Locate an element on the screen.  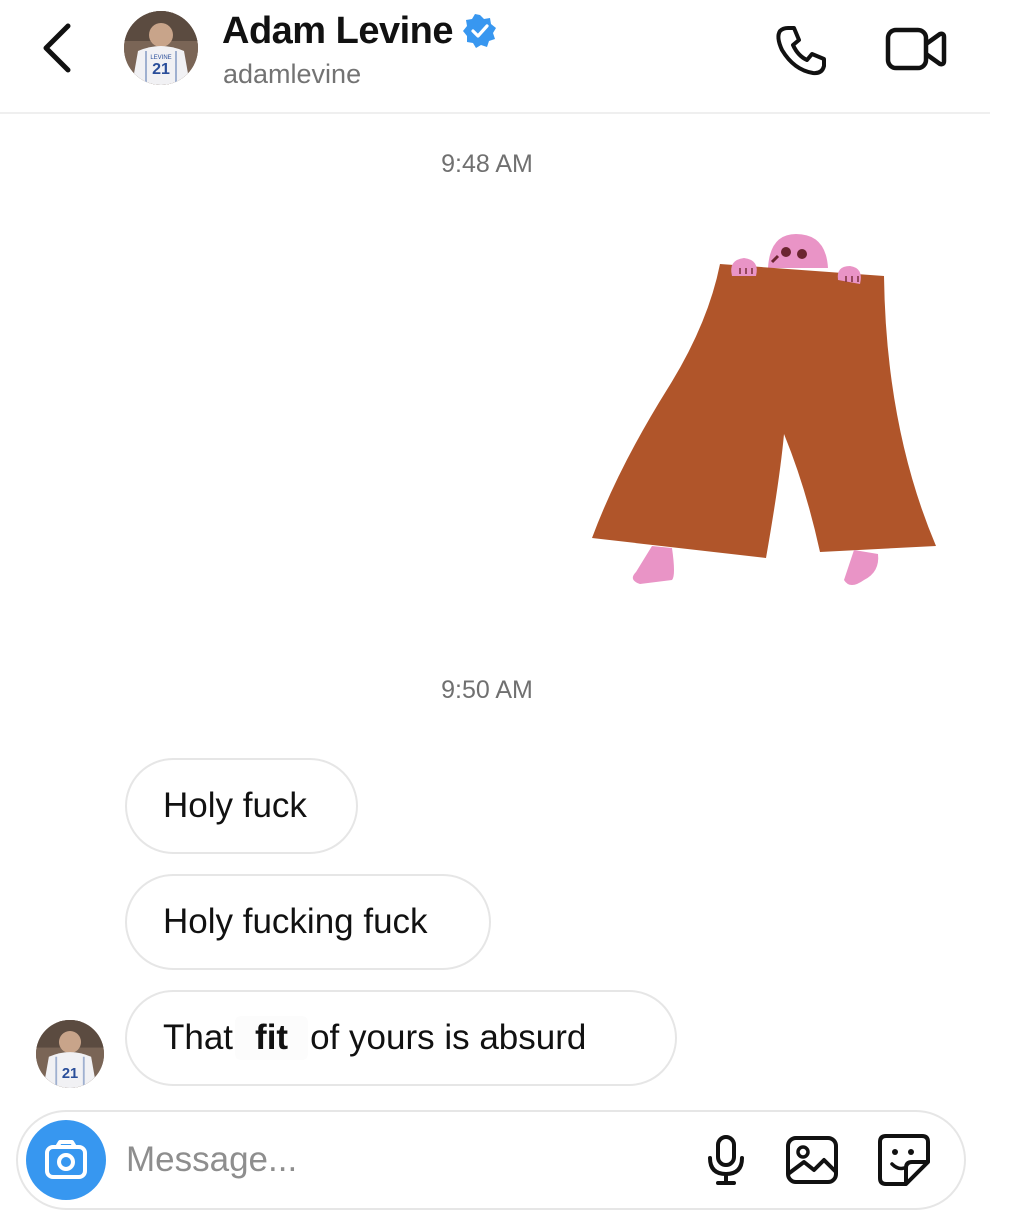
phone-icon is located at coordinates (801, 51).